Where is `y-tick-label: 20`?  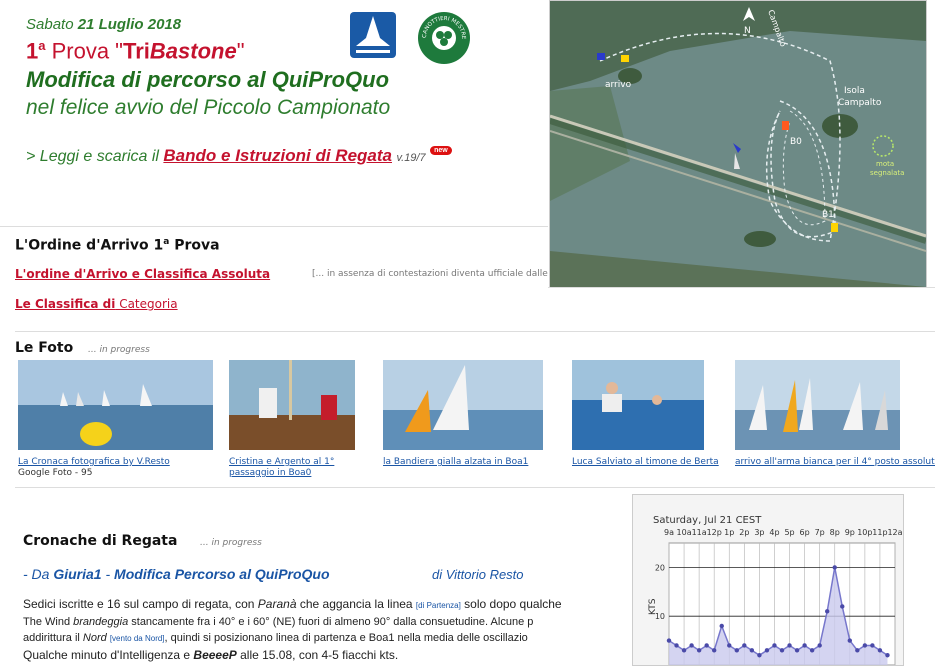 y-tick-label: 20 is located at coordinates (660, 567).